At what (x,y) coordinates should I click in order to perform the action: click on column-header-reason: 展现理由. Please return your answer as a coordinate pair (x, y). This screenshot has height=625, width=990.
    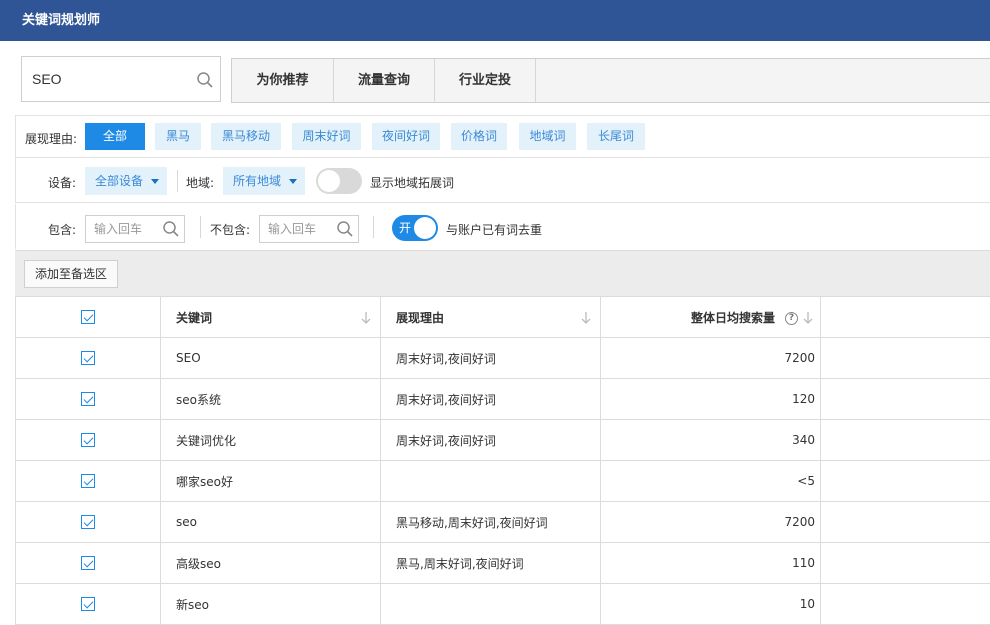
    Looking at the image, I should click on (491, 317).